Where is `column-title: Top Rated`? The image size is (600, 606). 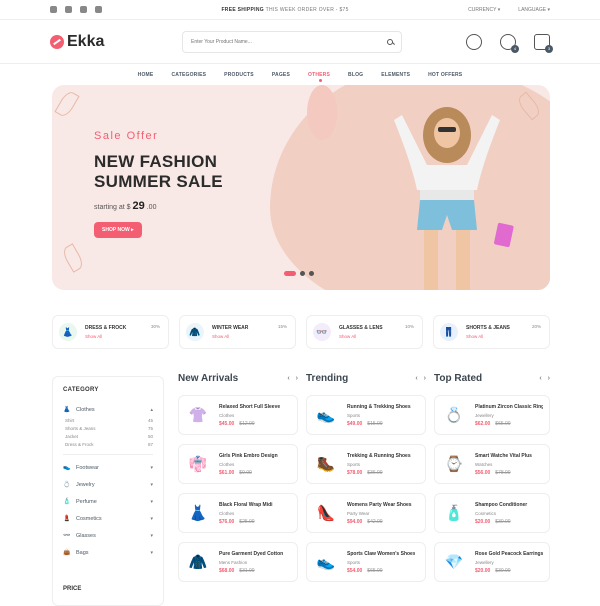
column-title: Top Rated is located at coordinates (458, 378).